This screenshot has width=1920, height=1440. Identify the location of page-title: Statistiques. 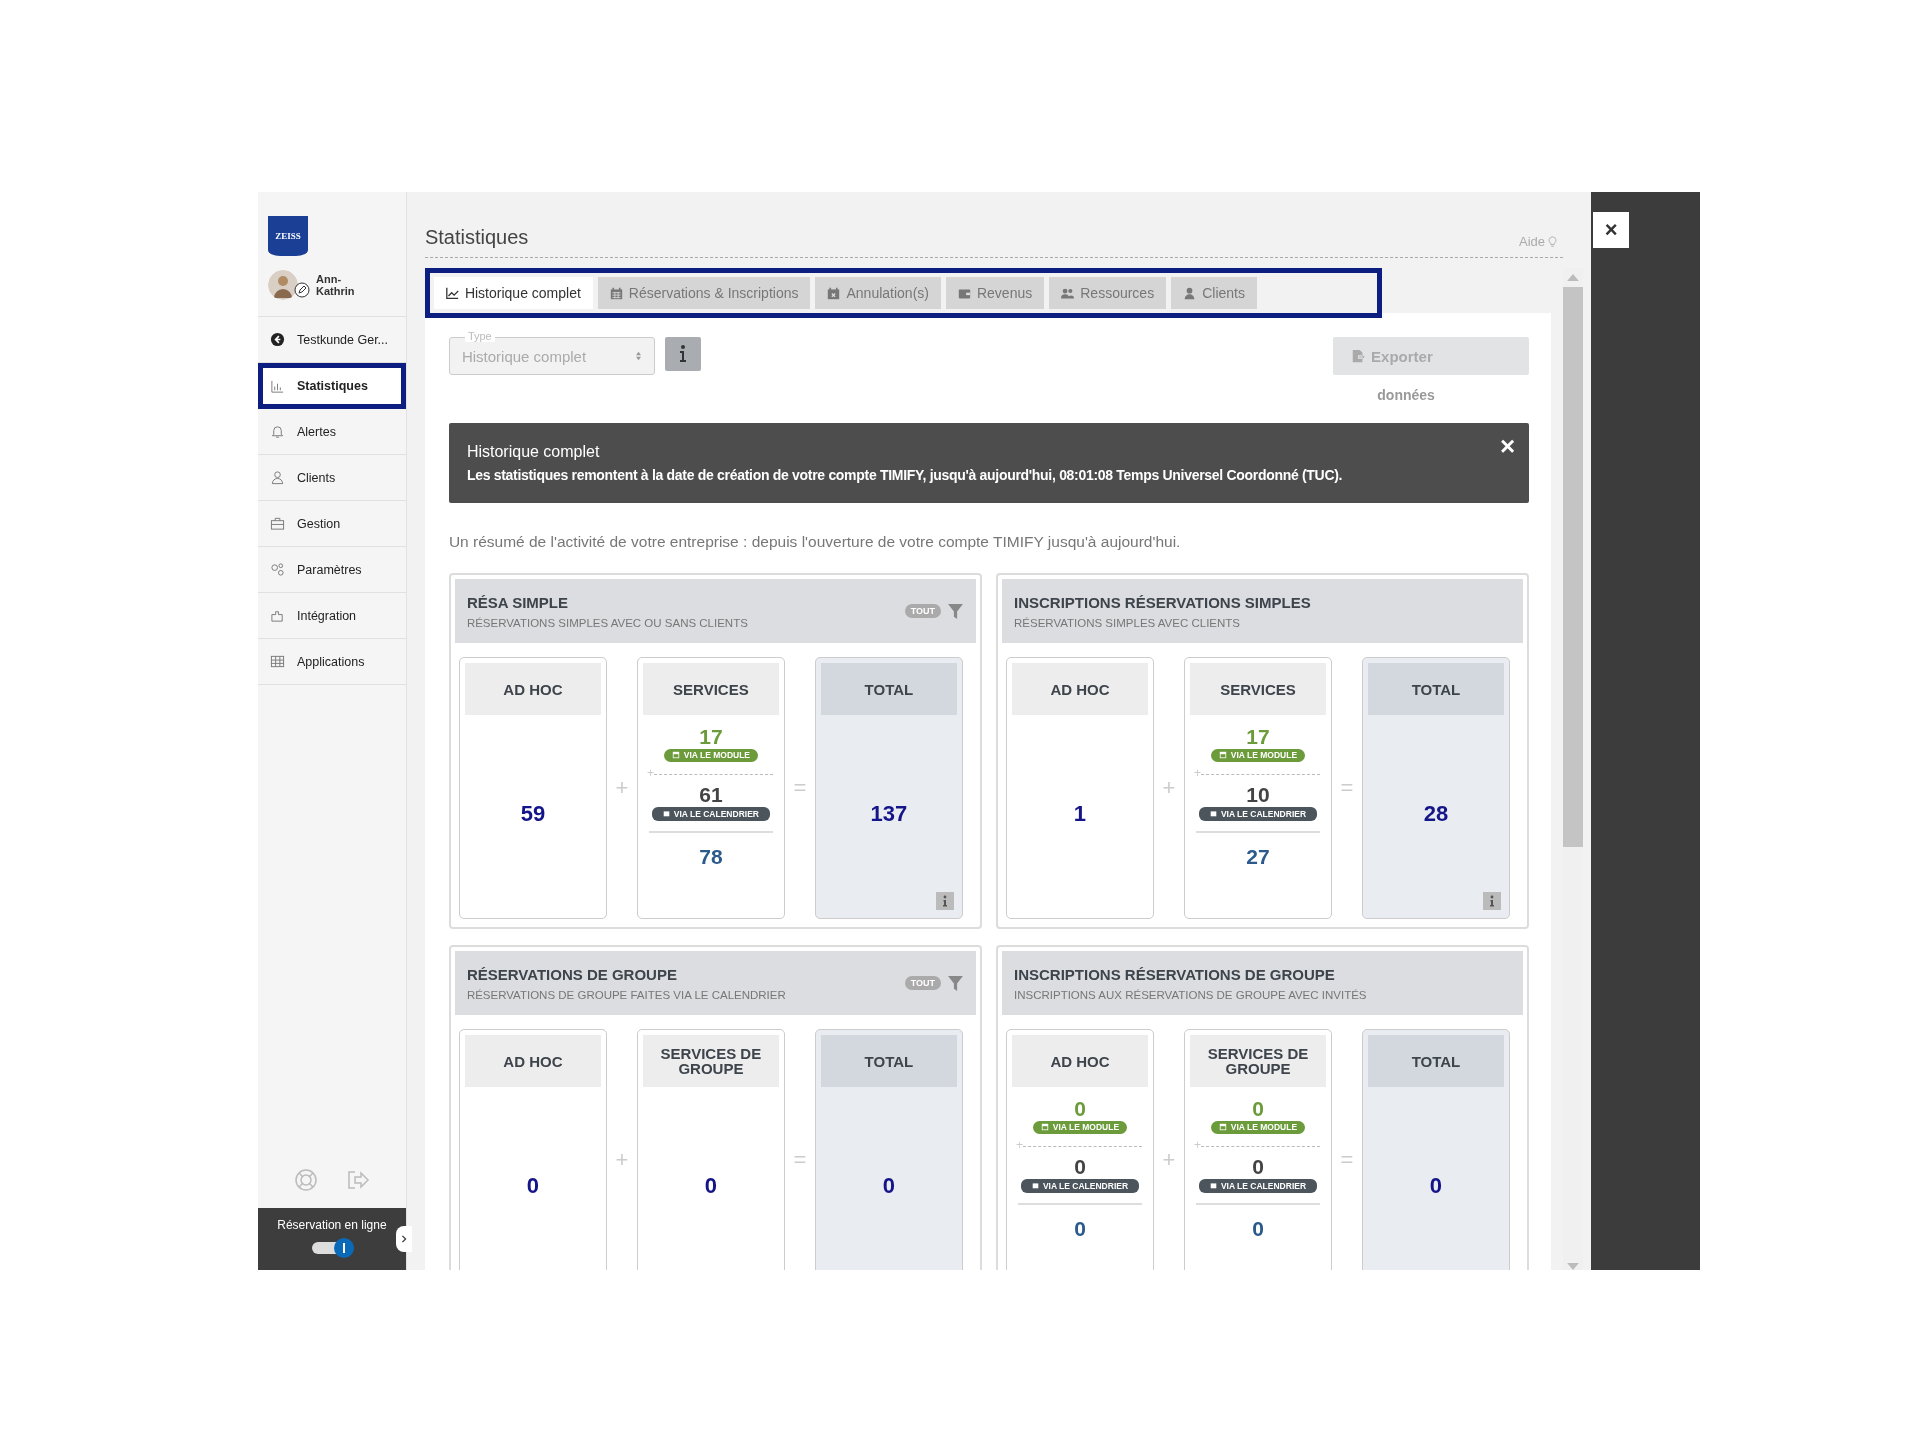
(476, 237).